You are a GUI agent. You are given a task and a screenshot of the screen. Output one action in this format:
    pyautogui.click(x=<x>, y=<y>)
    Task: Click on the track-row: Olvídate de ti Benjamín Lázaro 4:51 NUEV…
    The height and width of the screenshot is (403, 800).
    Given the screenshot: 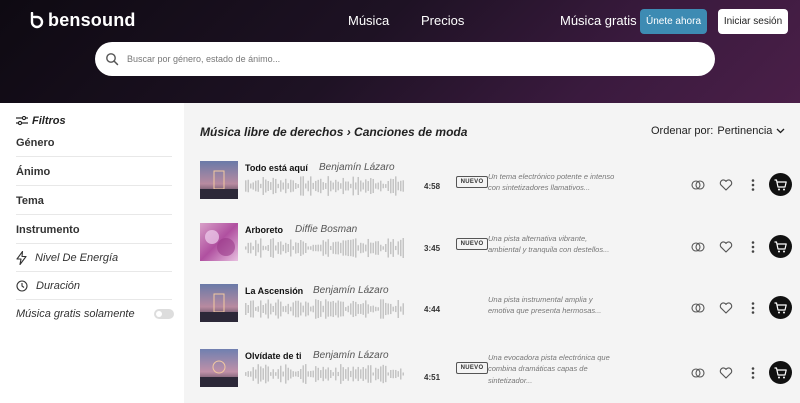 What is the action you would take?
    pyautogui.click(x=498, y=371)
    